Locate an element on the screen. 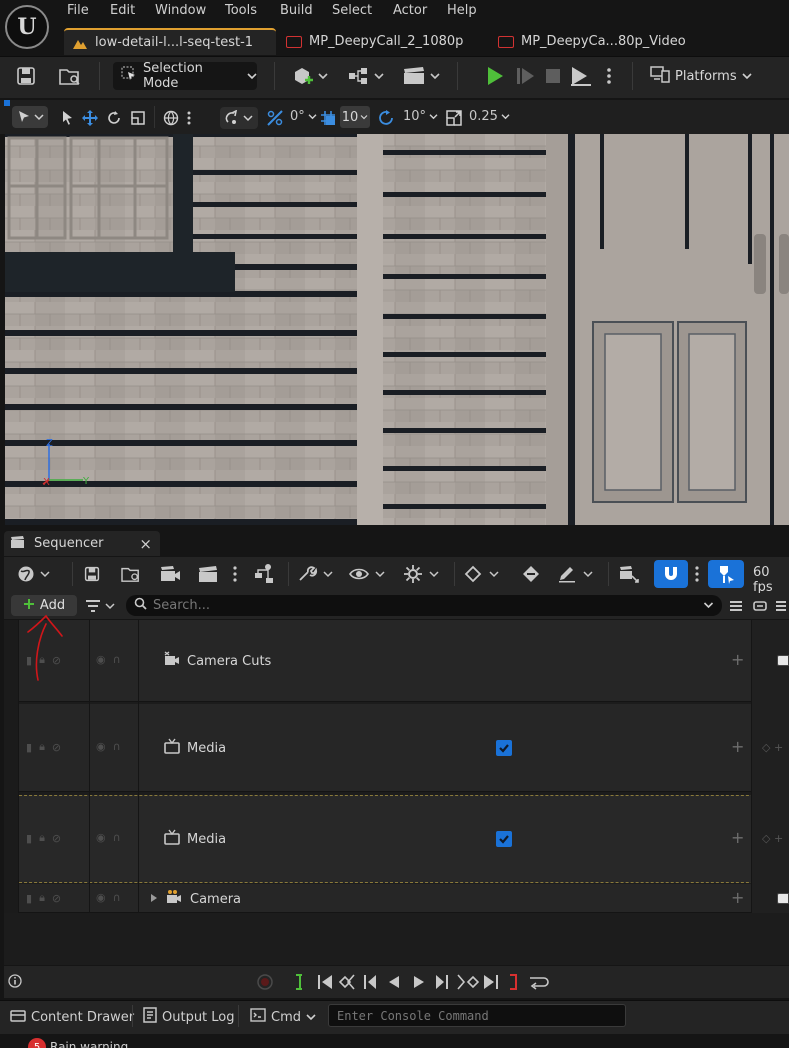  grid-snap-icon is located at coordinates (328, 118).